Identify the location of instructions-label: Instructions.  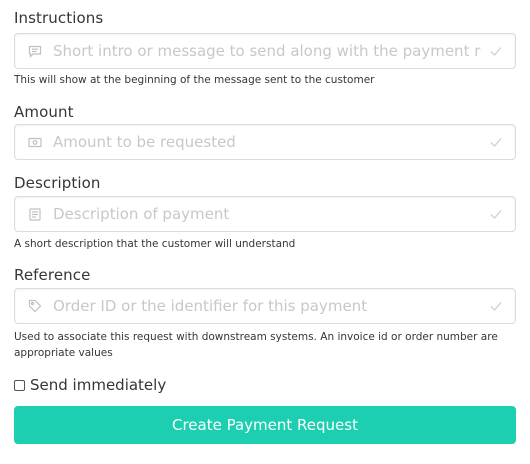
(59, 18).